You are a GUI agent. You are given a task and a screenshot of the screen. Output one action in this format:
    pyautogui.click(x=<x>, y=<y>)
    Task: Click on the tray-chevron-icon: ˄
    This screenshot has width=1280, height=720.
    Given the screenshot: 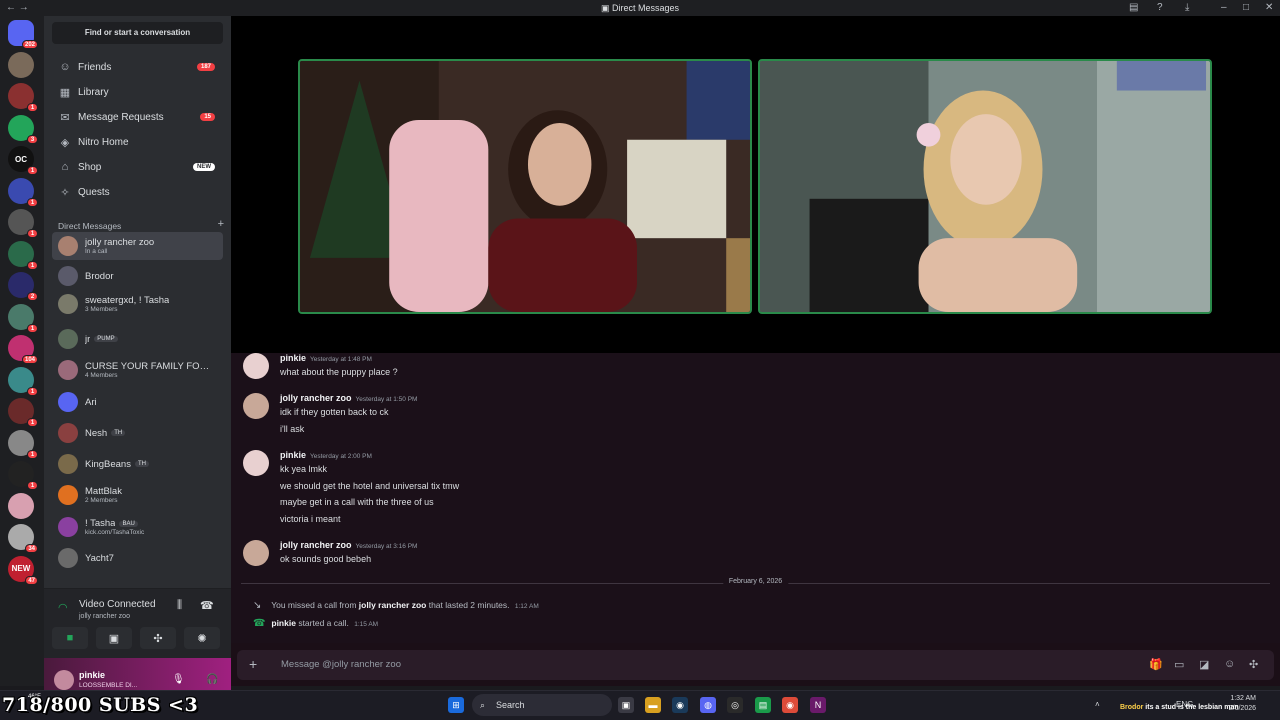 What is the action you would take?
    pyautogui.click(x=1097, y=704)
    